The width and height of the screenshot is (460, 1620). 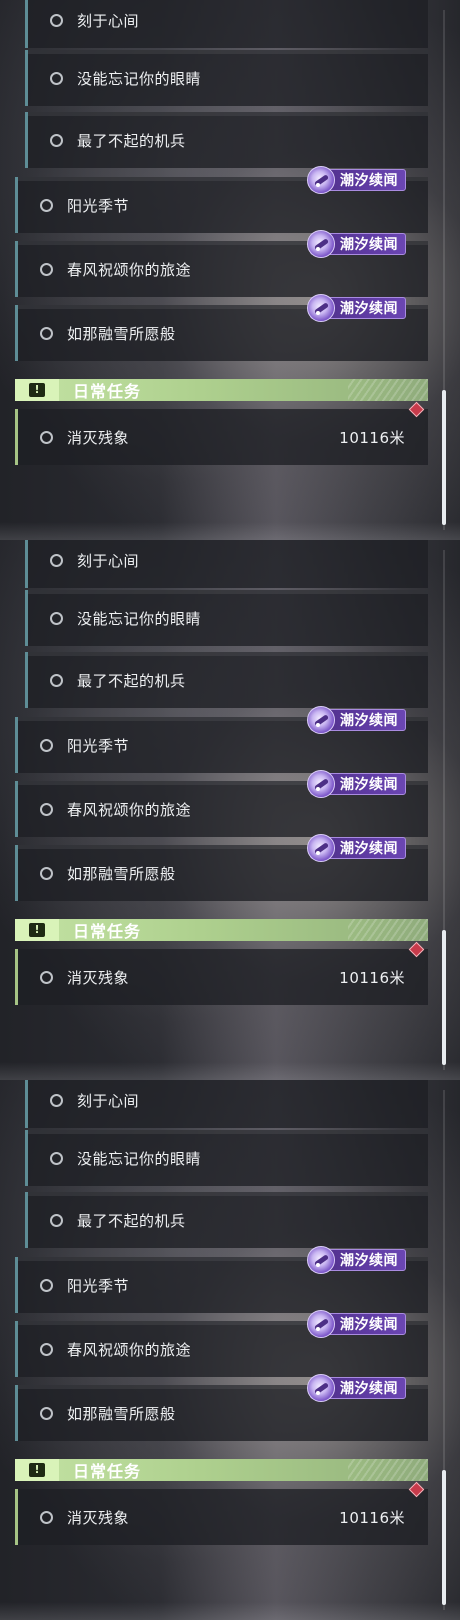 I want to click on quest-label: 春风祝颂你的旅途, so click(x=129, y=1349).